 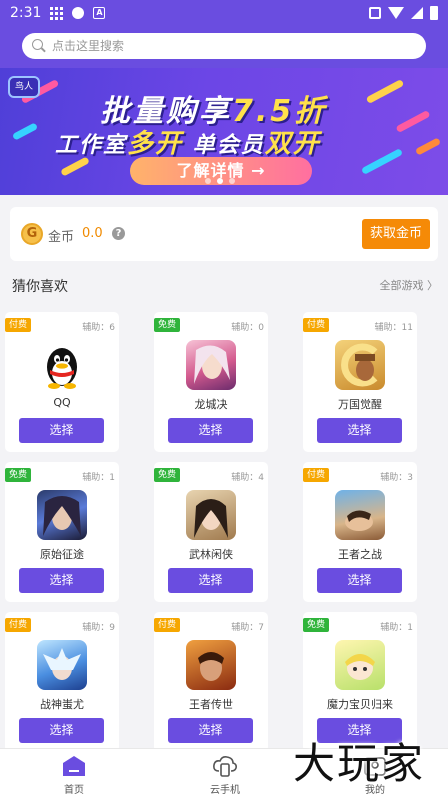 I want to click on status-time: 2:31, so click(x=26, y=13).